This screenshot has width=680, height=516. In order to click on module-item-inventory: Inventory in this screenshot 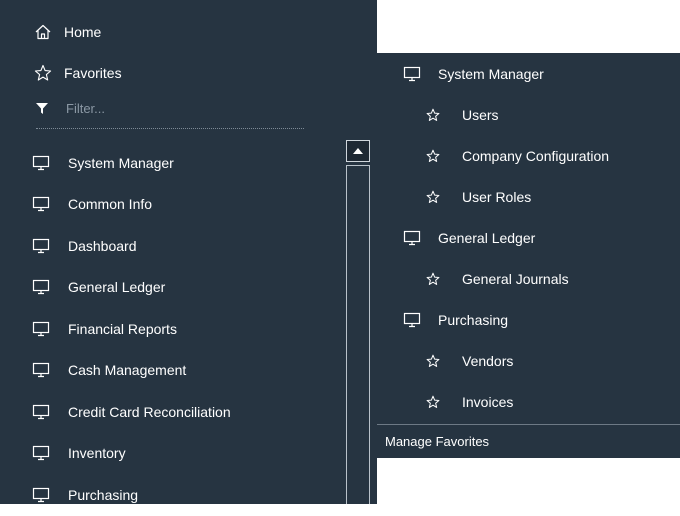, I will do `click(187, 454)`.